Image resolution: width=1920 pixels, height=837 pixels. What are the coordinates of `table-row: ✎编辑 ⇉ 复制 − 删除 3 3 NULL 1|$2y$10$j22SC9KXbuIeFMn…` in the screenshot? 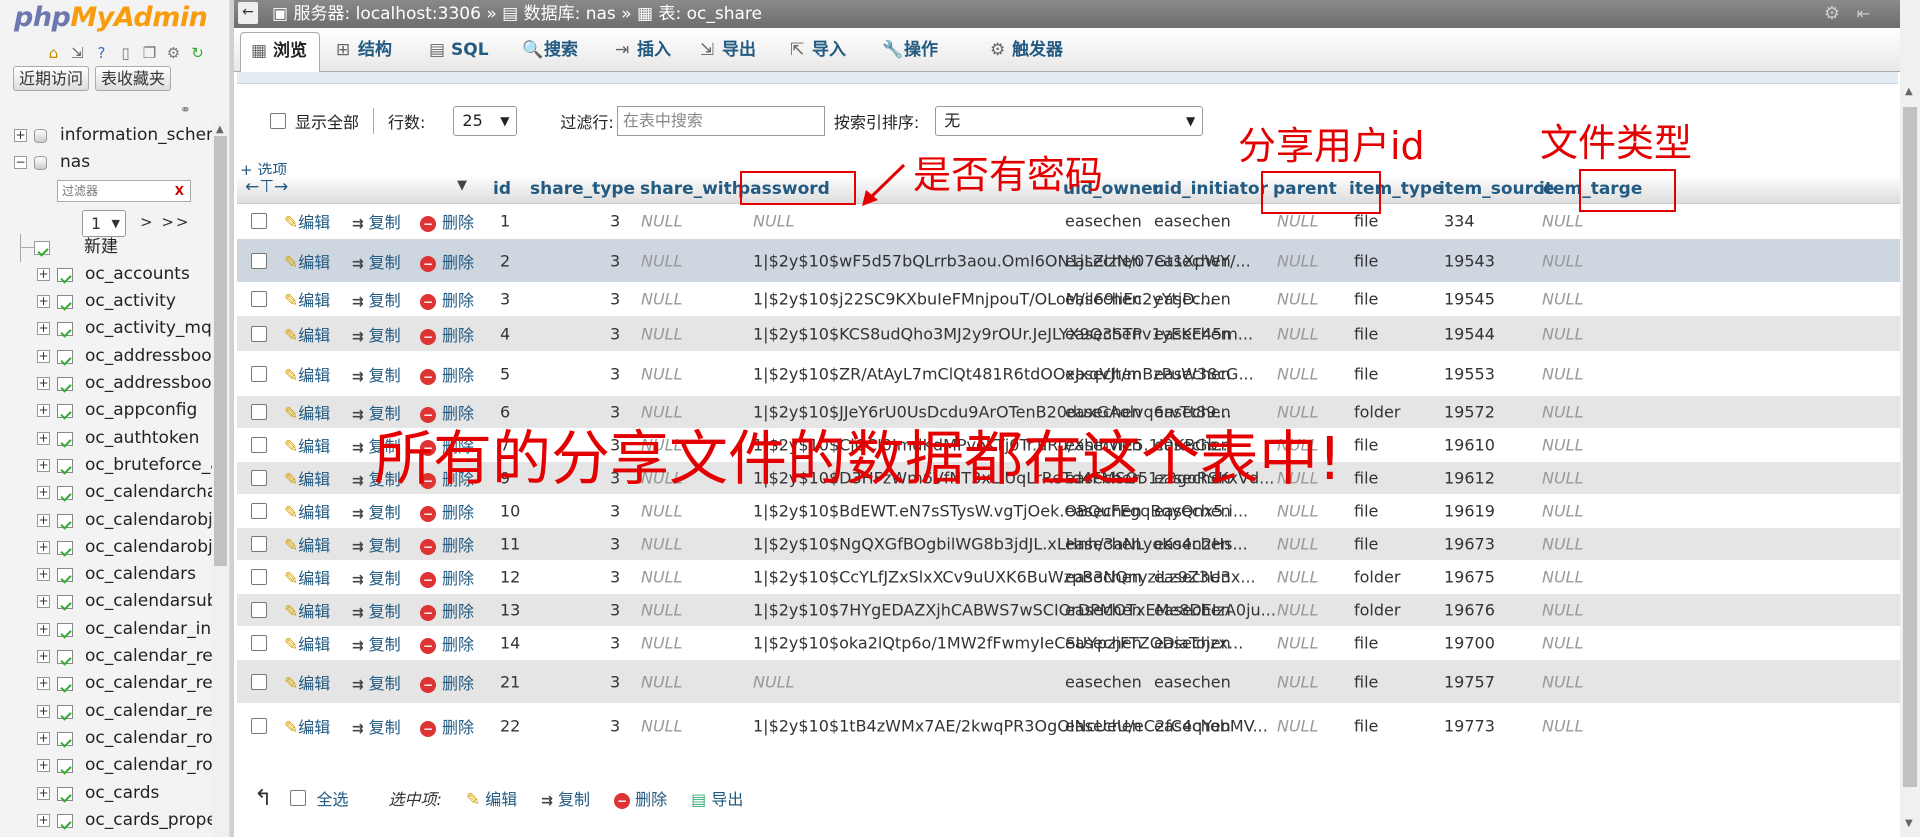 It's located at (1068, 299).